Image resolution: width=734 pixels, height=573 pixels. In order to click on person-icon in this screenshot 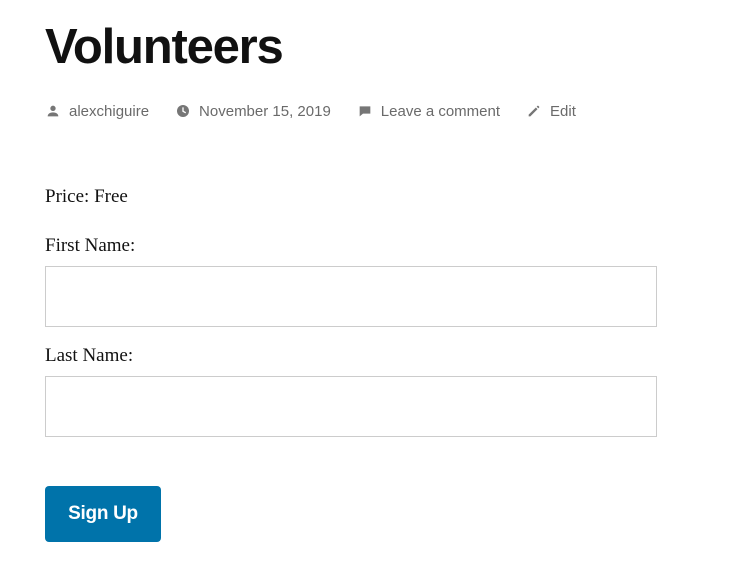, I will do `click(53, 111)`.